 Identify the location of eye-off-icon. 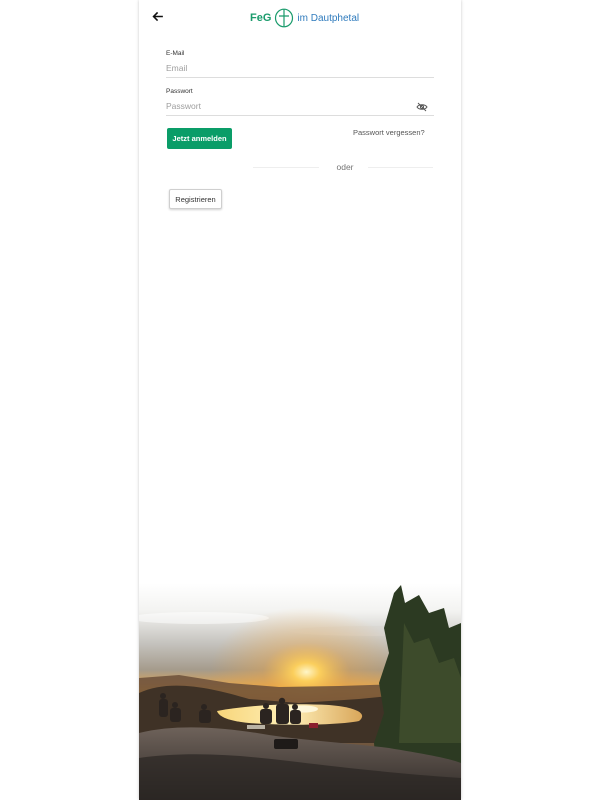
(422, 107).